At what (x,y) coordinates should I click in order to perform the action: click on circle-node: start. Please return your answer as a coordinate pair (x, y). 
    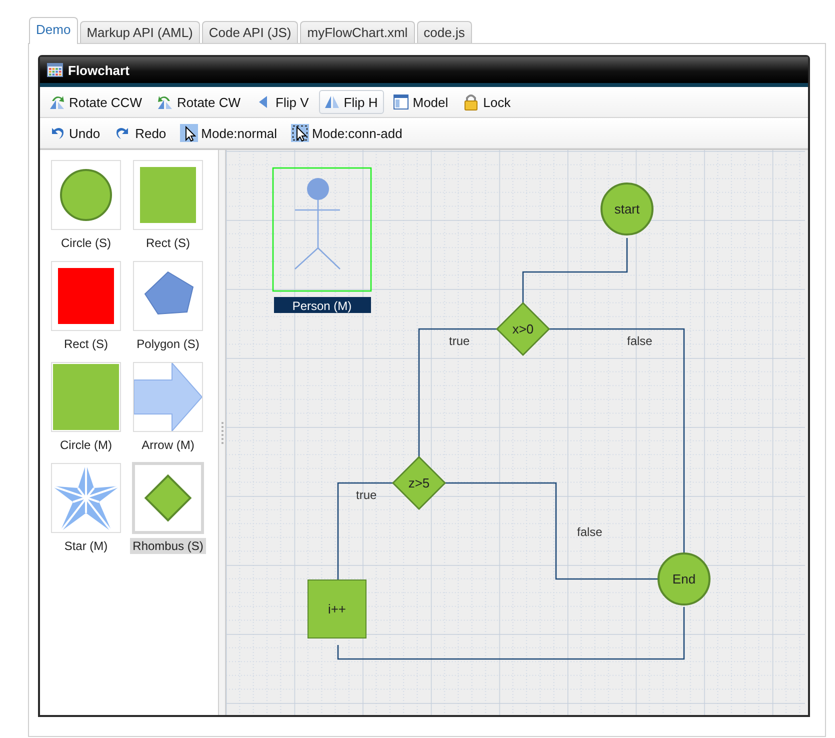
    Looking at the image, I should click on (627, 209).